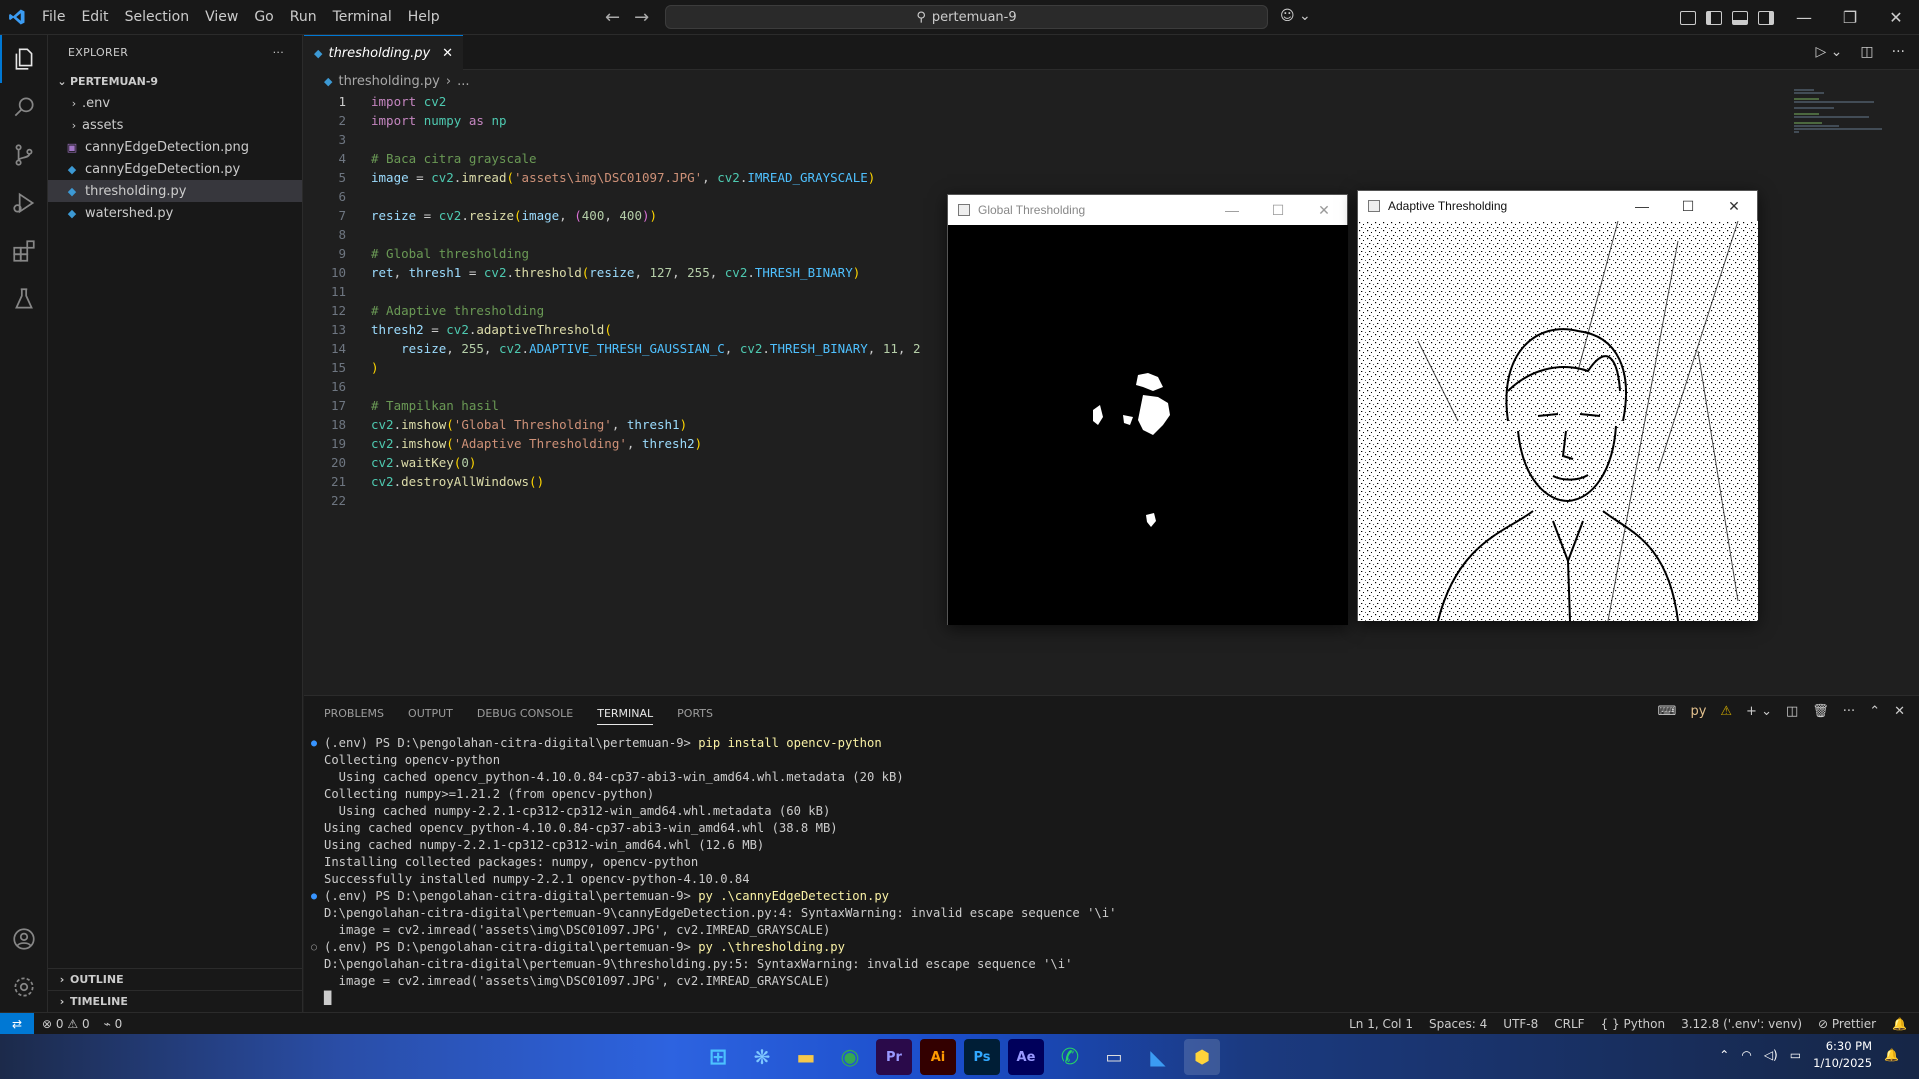  Describe the element at coordinates (1820, 711) in the screenshot. I see `trash-icon: 🗑` at that location.